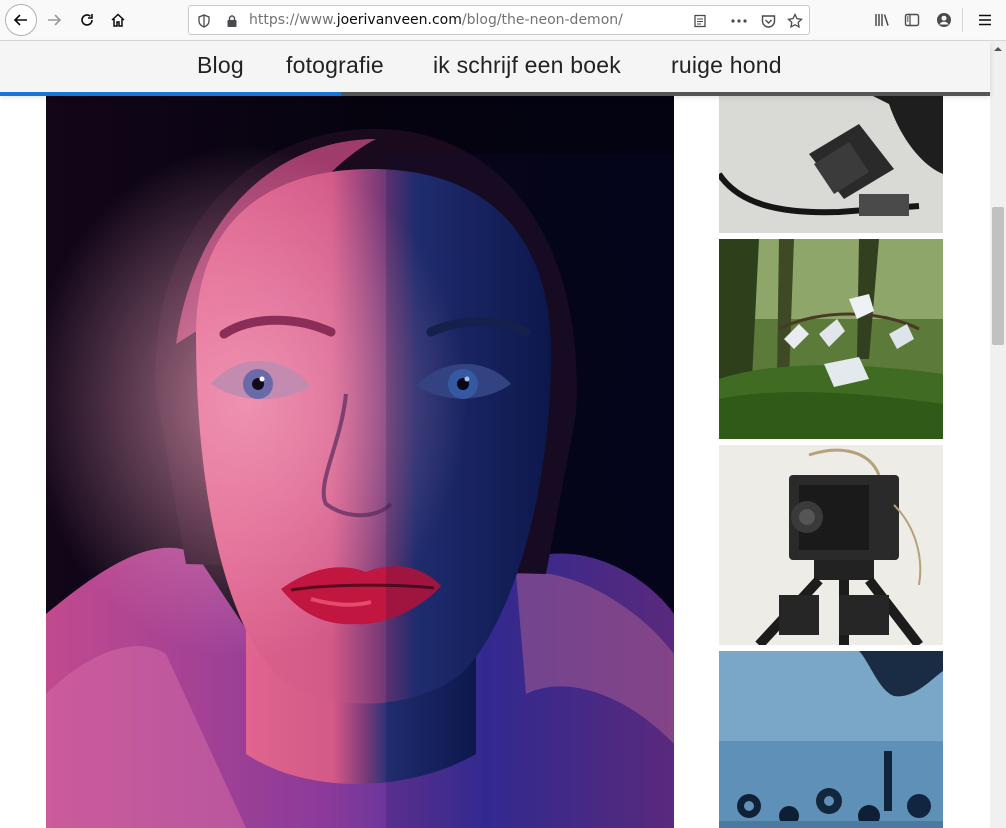 Image resolution: width=1006 pixels, height=828 pixels. What do you see at coordinates (527, 65) in the screenshot?
I see `nav-link-boek: ik schrijf een boek` at bounding box center [527, 65].